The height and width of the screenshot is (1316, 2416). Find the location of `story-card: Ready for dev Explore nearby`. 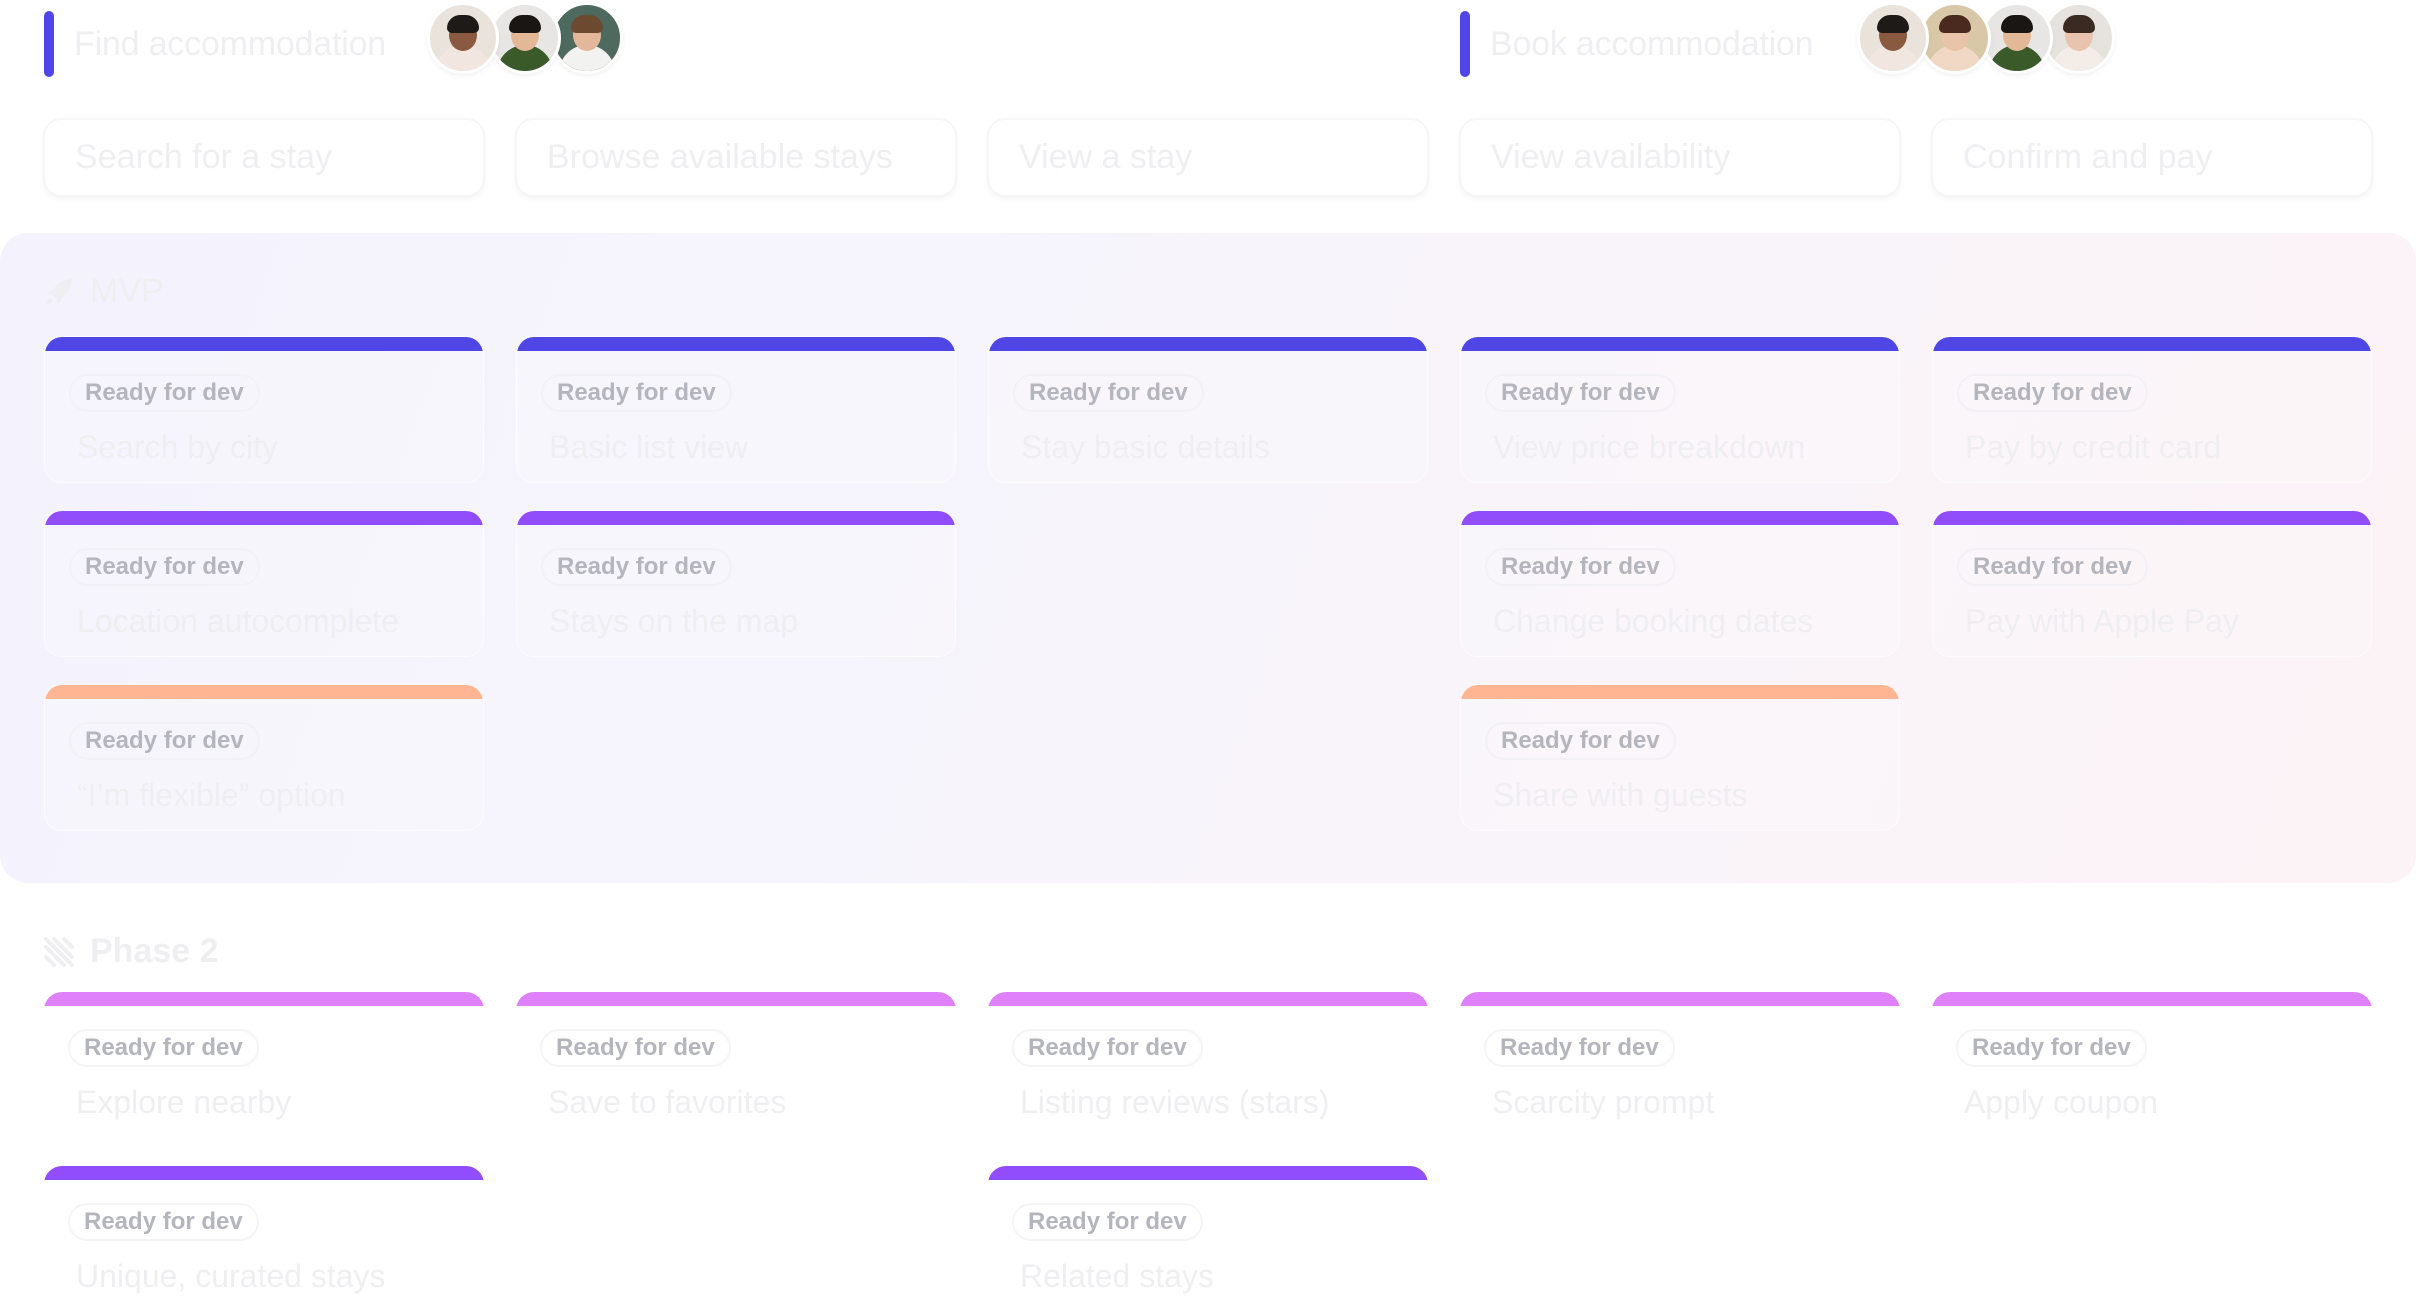

story-card: Ready for dev Explore nearby is located at coordinates (264, 1065).